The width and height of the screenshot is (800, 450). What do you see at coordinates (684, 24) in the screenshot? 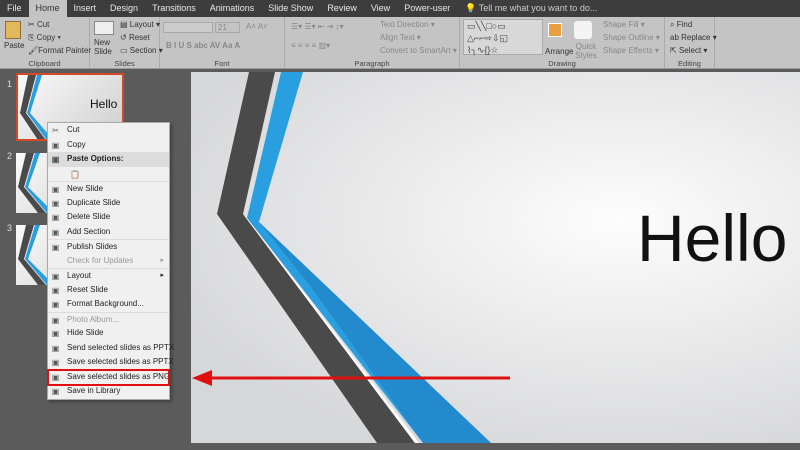
I see `find-label: Find` at bounding box center [684, 24].